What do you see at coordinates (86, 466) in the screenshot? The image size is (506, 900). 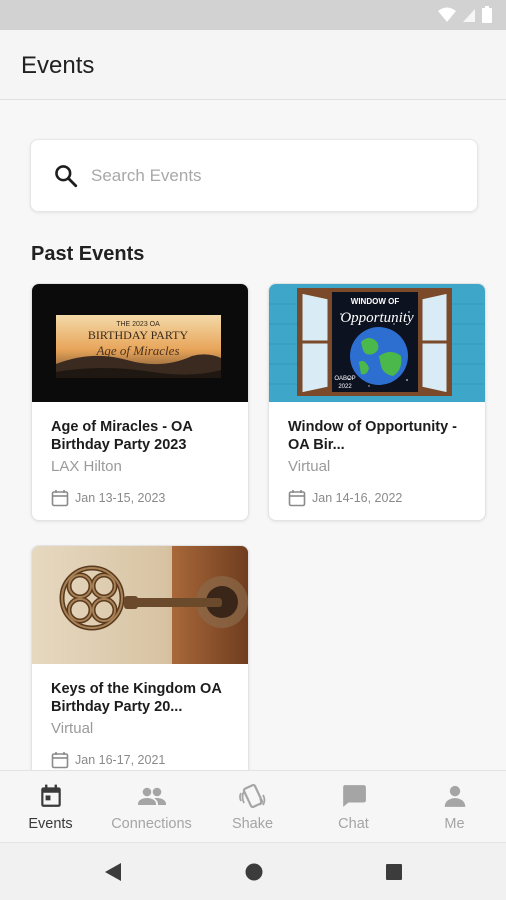 I see `event-location: LAX Hilton` at bounding box center [86, 466].